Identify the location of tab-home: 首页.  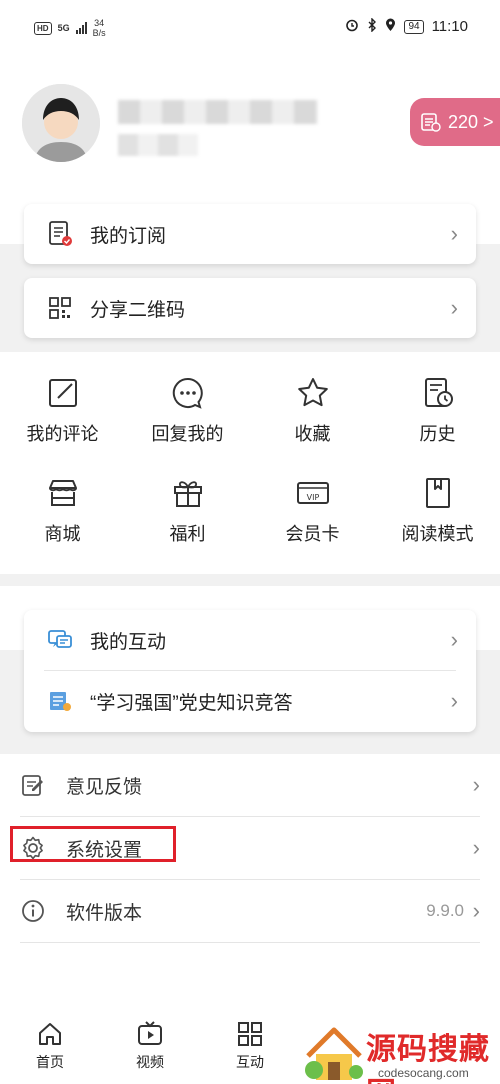
(50, 1048).